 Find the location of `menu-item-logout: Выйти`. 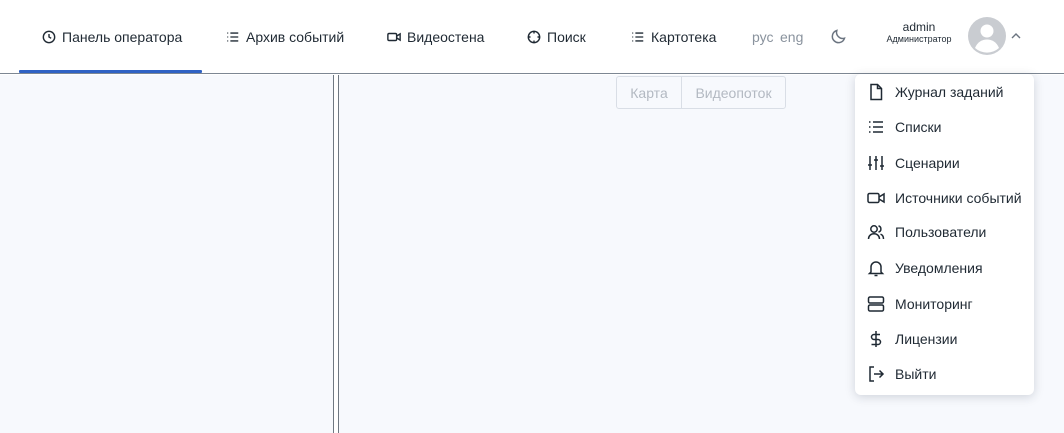

menu-item-logout: Выйти is located at coordinates (944, 374).